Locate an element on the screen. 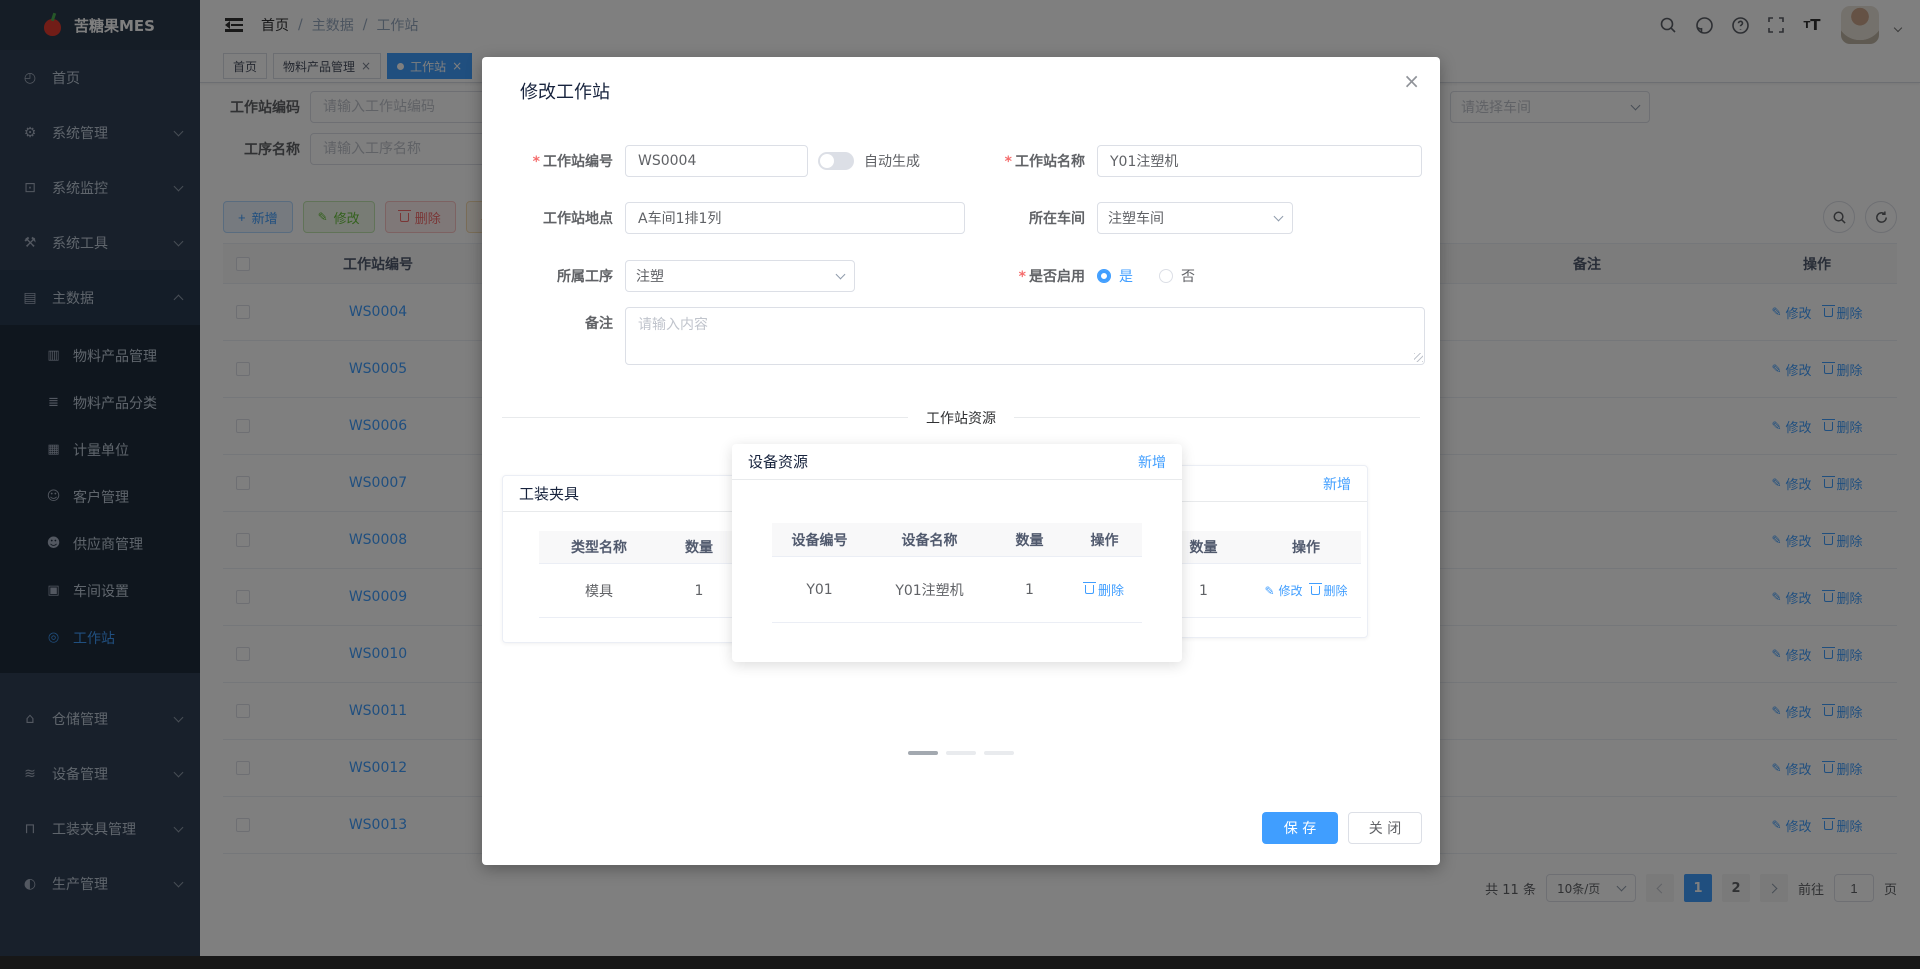 Image resolution: width=1920 pixels, height=969 pixels. textarea-resize-handle is located at coordinates (1418, 357).